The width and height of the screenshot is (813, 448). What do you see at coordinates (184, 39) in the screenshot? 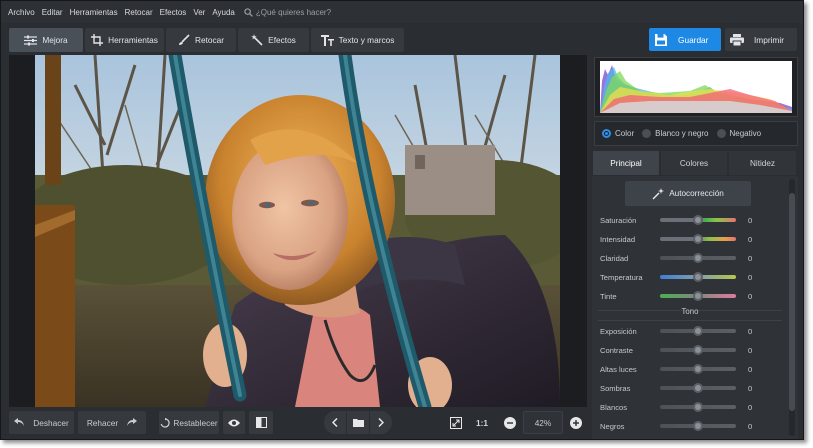
I see `brush-icon` at bounding box center [184, 39].